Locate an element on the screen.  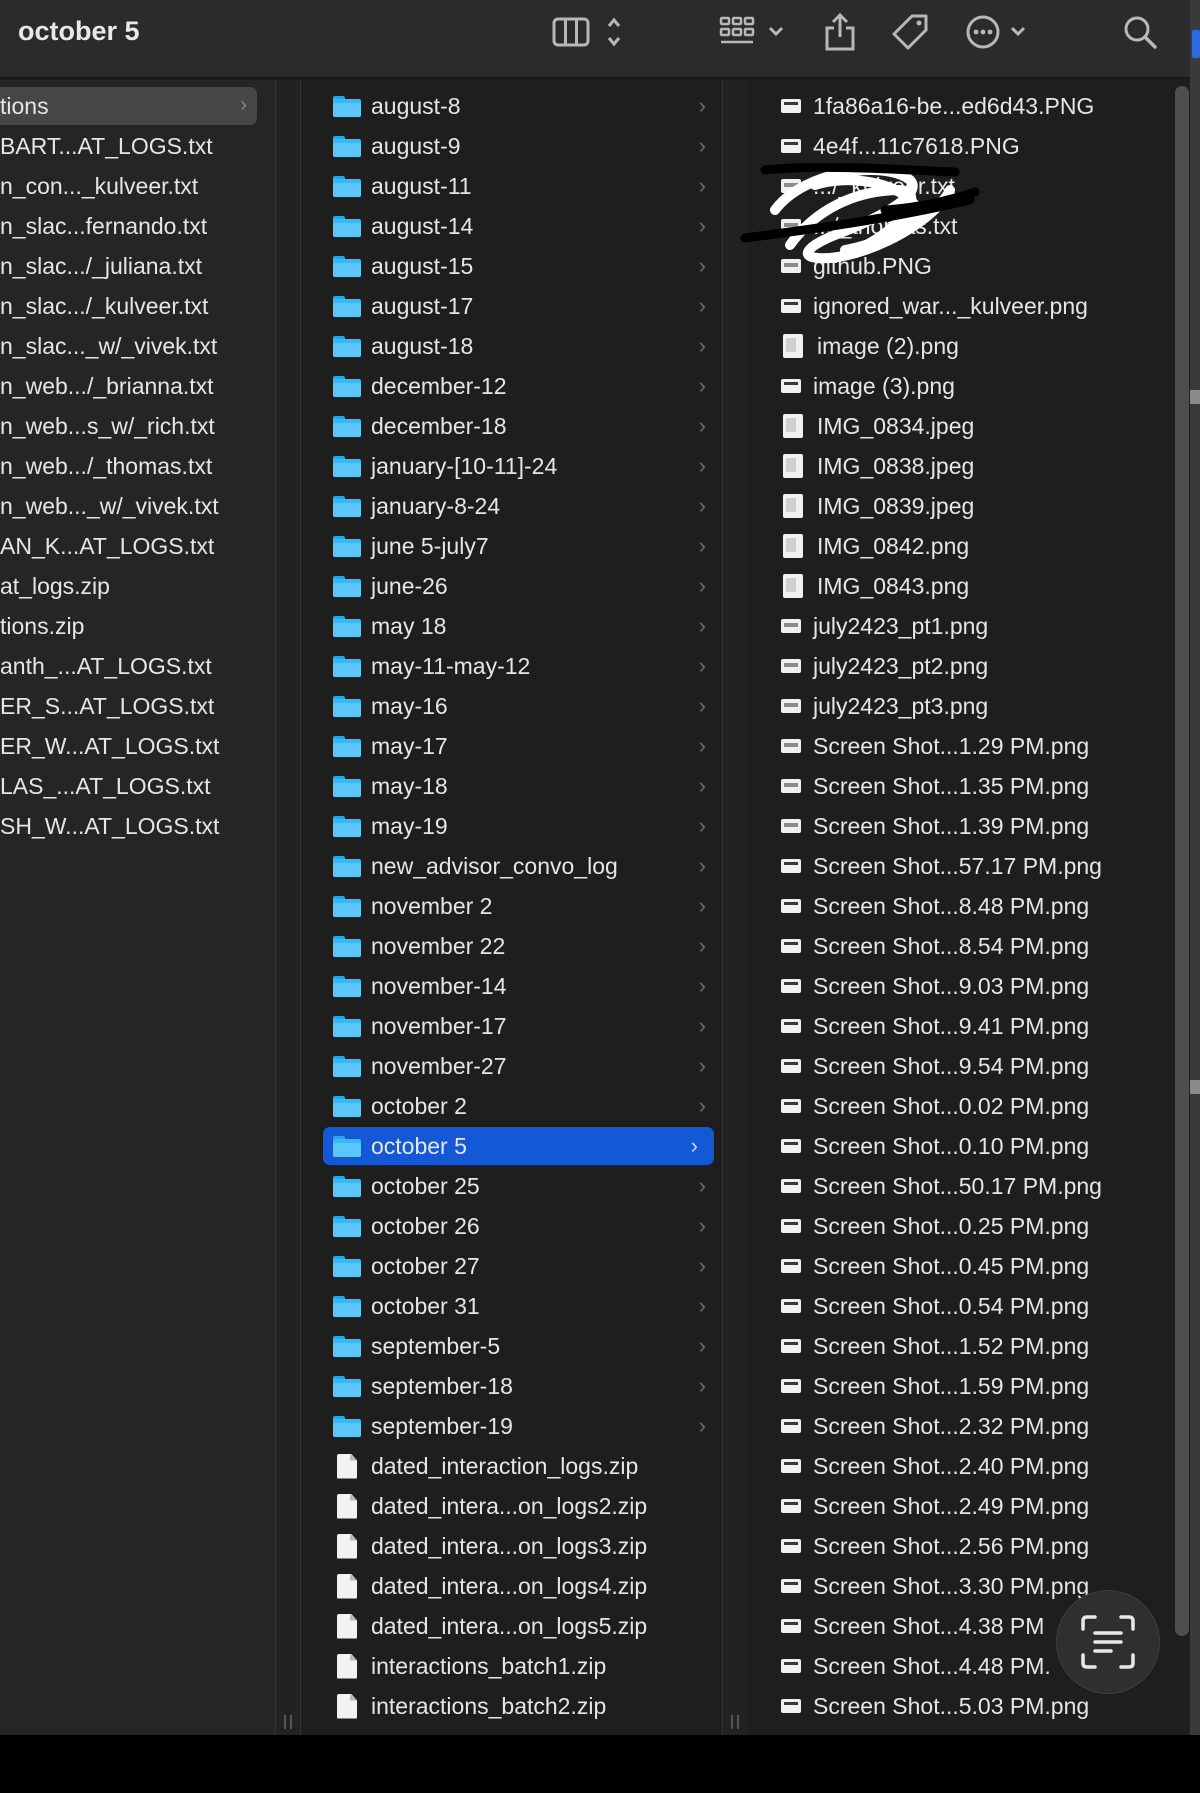
folder-item: june-26 › is located at coordinates (511, 586).